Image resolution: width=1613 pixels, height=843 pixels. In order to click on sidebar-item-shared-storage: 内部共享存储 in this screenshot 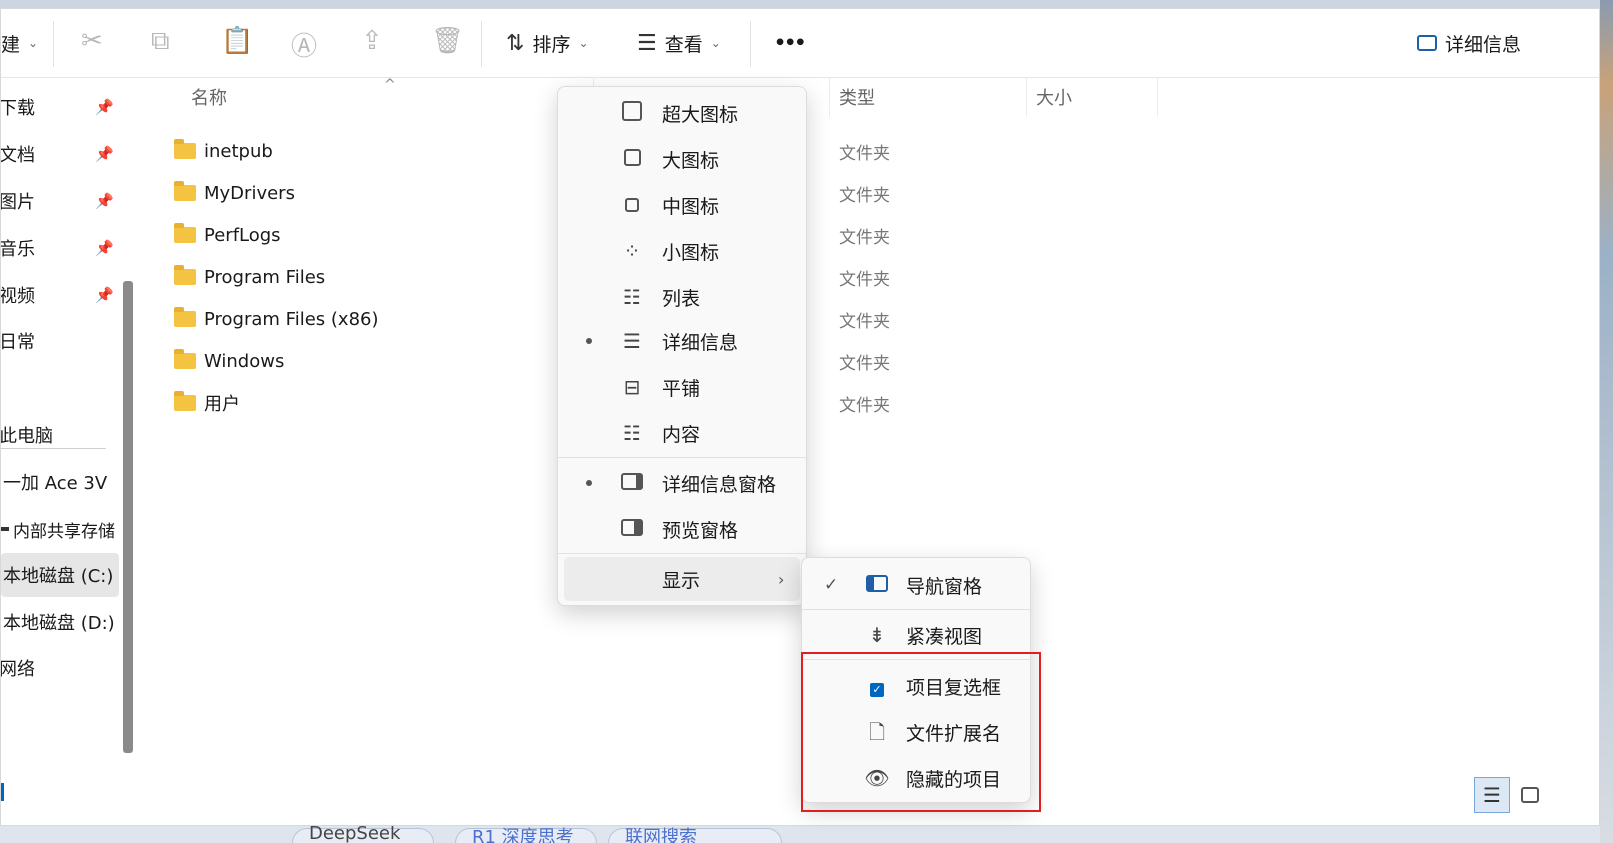, I will do `click(60, 529)`.